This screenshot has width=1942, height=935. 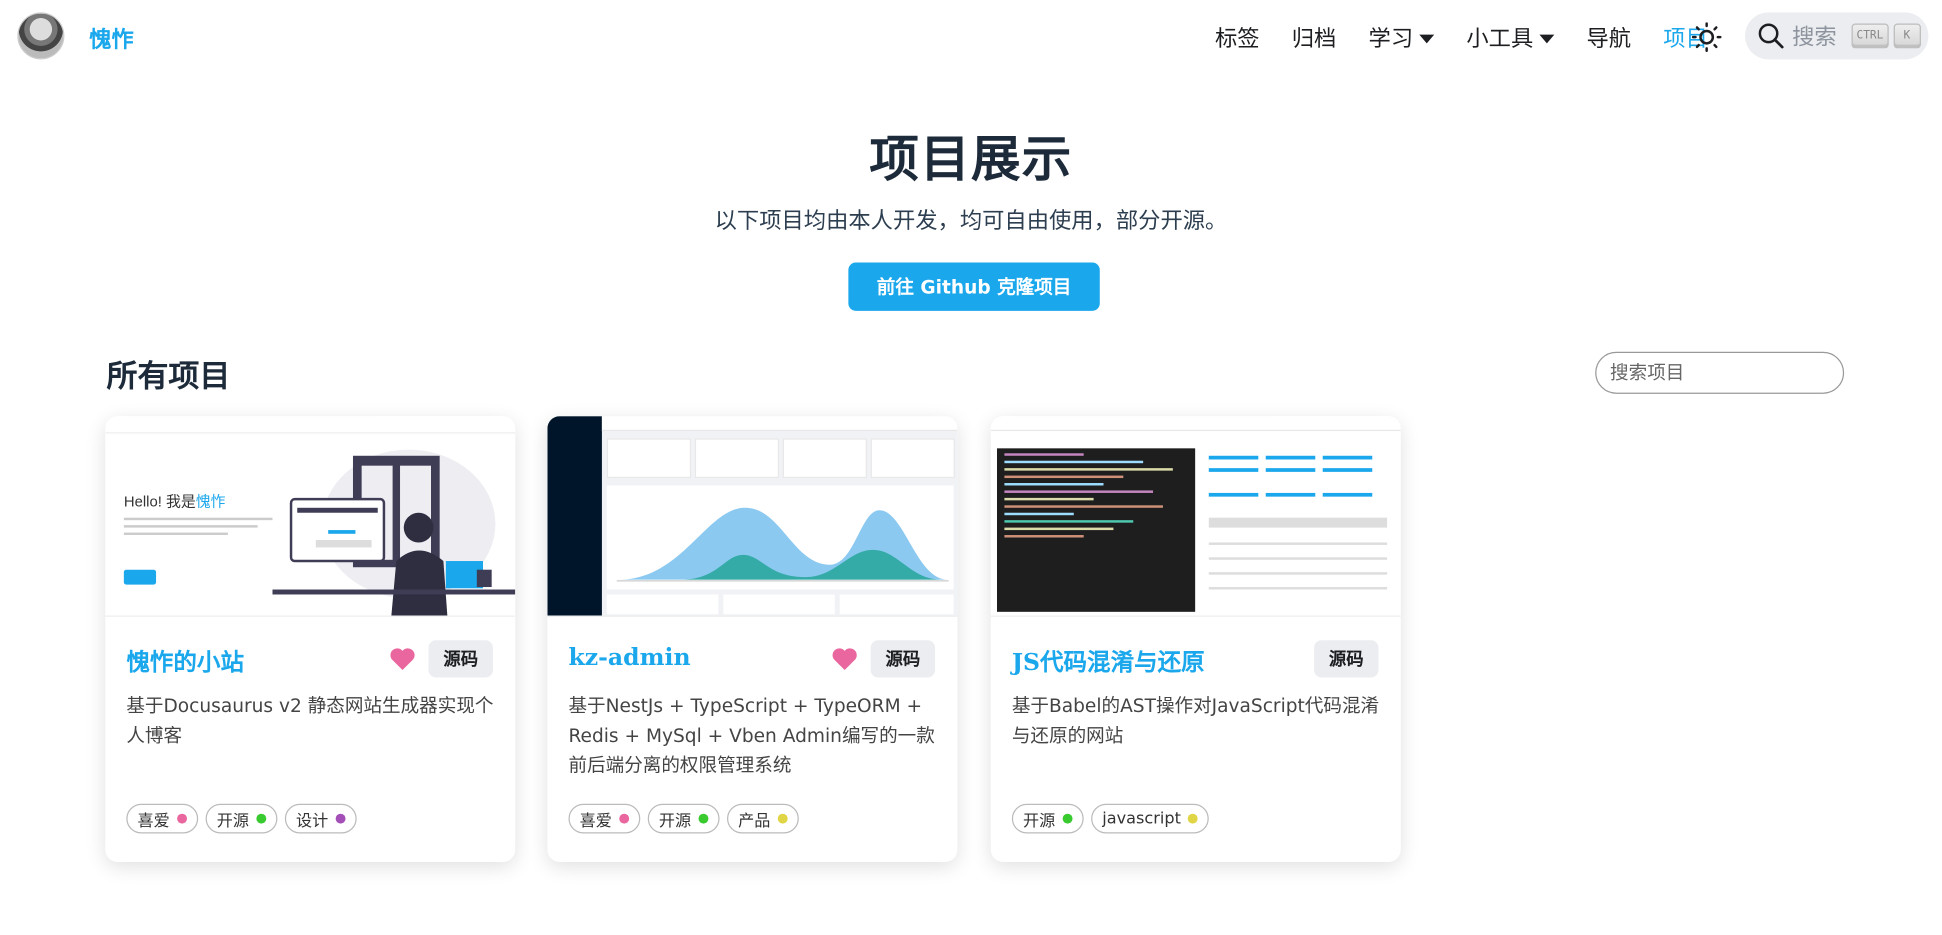 I want to click on nav-menu: 标签 归档 学习 小工具 导航 项目, so click(x=1461, y=37).